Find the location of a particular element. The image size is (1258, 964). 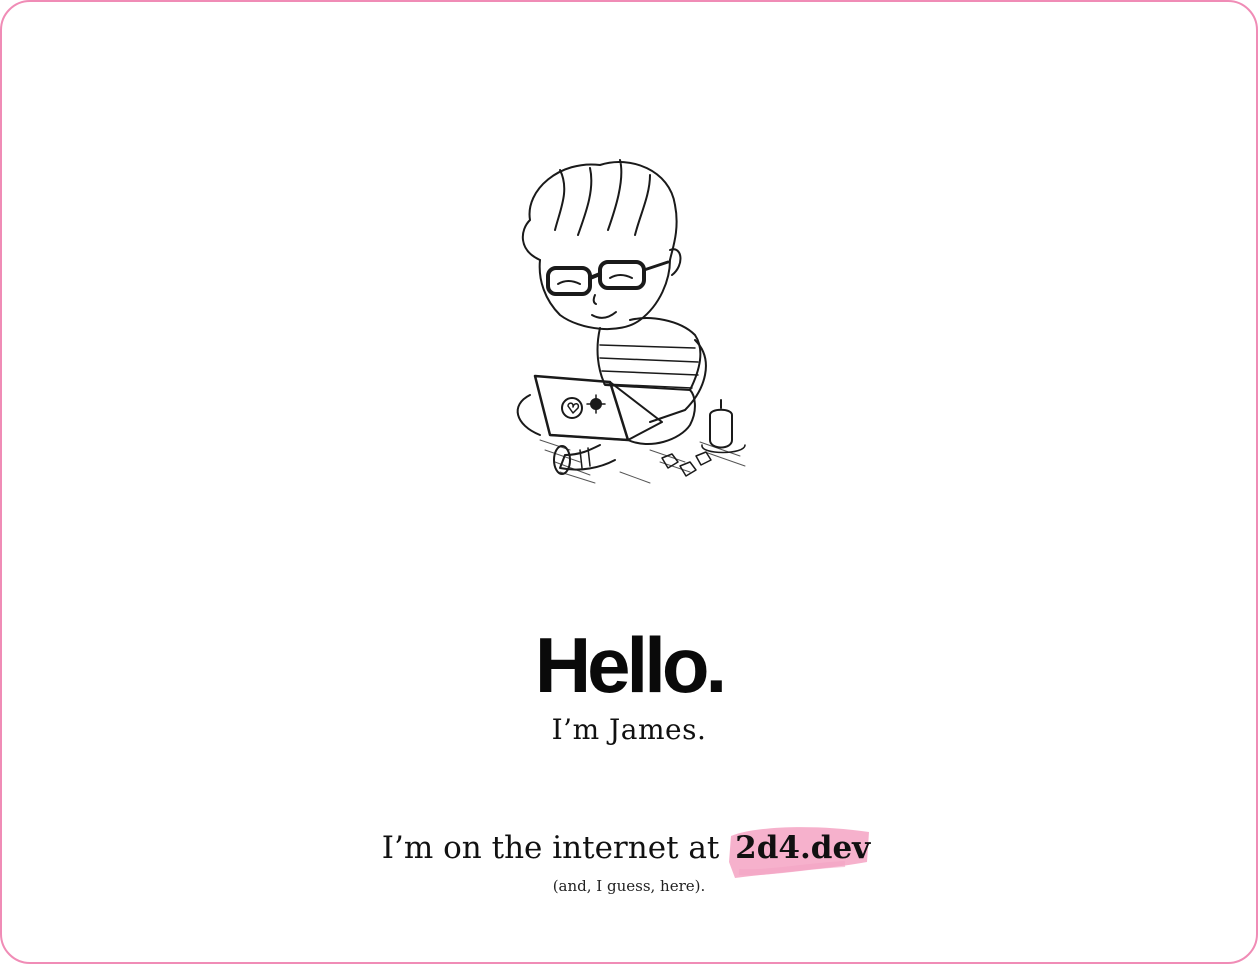

internet-line: I’m on the internet at 2d4.dev is located at coordinates (629, 852).